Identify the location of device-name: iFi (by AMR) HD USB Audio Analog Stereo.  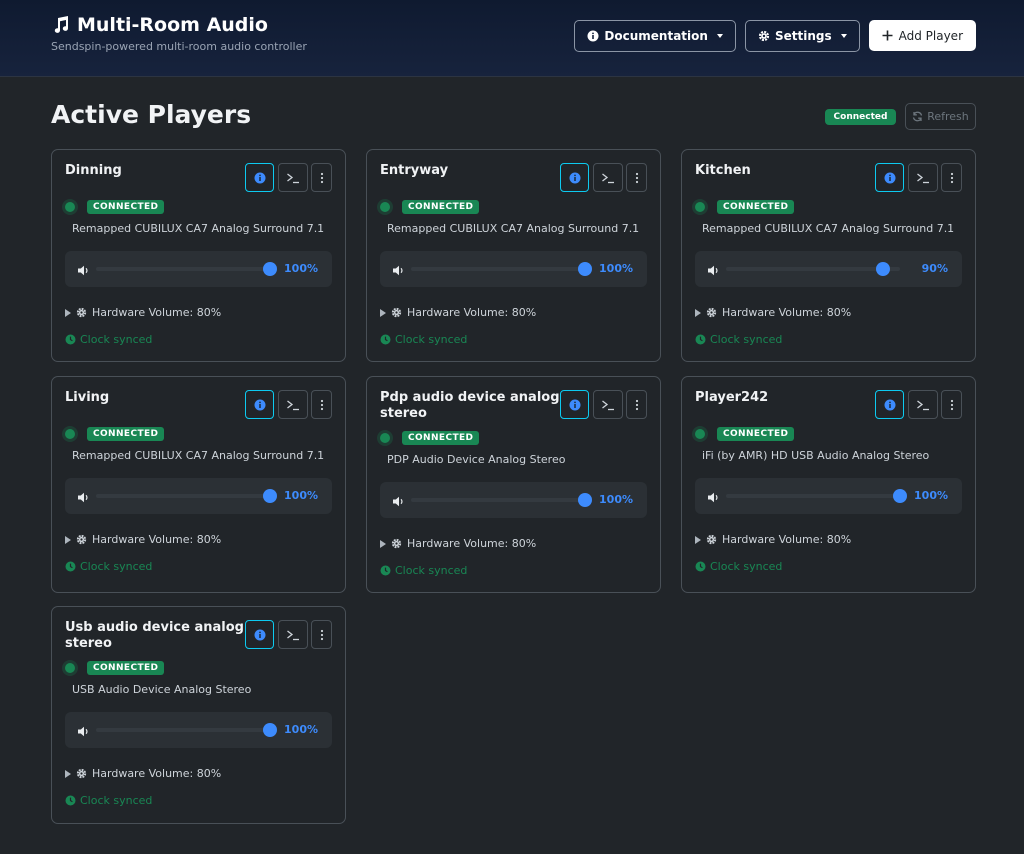
(816, 455).